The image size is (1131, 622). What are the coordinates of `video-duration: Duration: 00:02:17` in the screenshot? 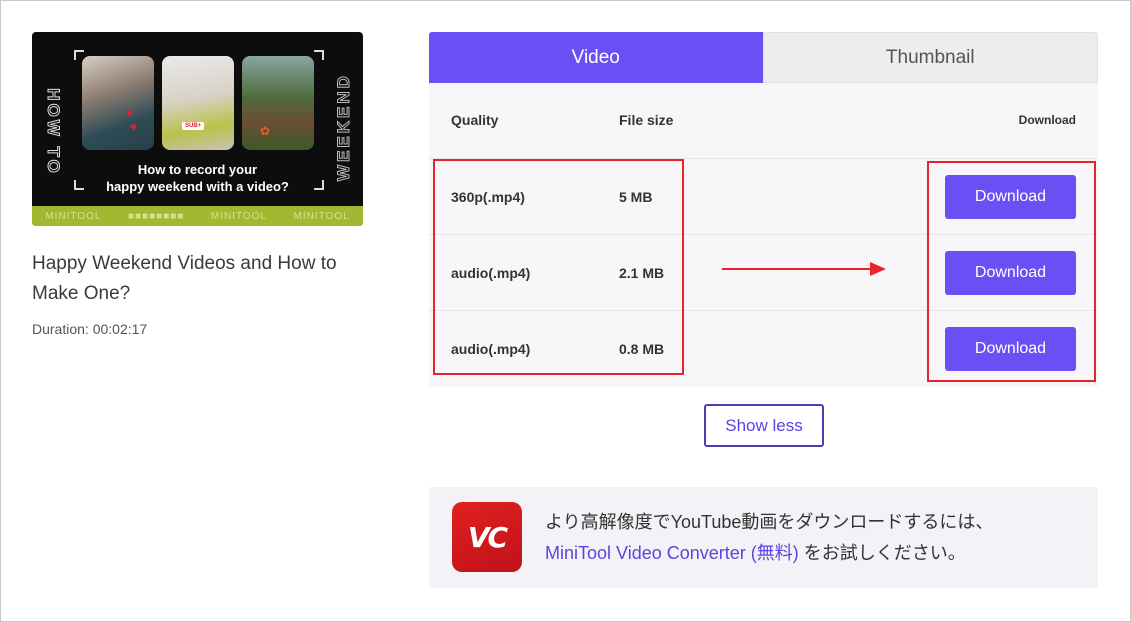 It's located at (90, 329).